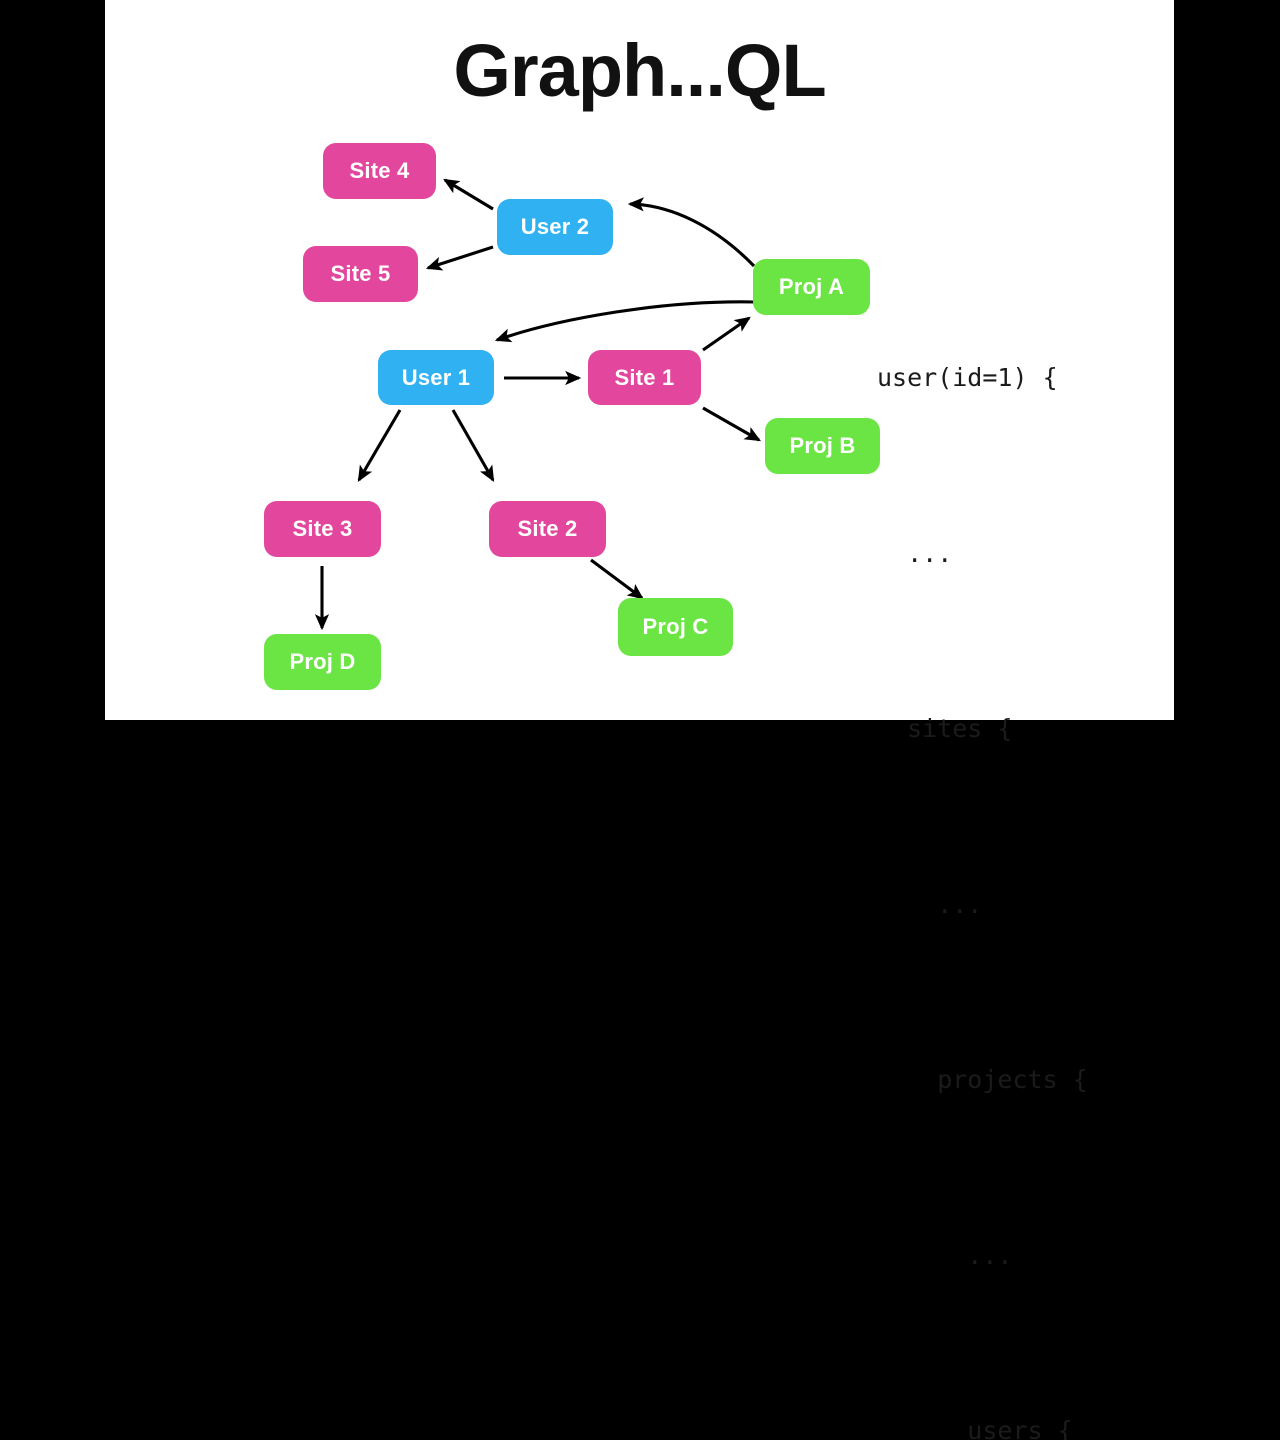  What do you see at coordinates (975, 1428) in the screenshot?
I see `code-line: users {` at bounding box center [975, 1428].